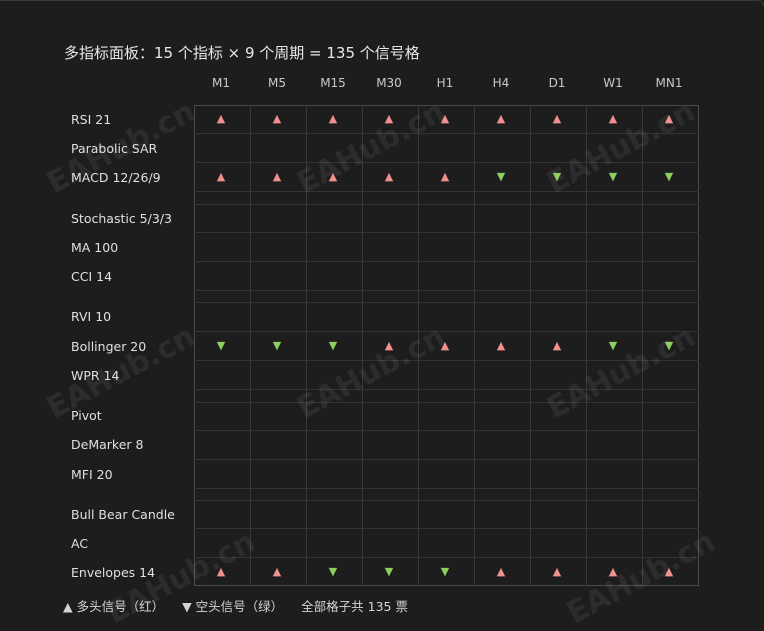  I want to click on period-header-d1: D1, so click(557, 83).